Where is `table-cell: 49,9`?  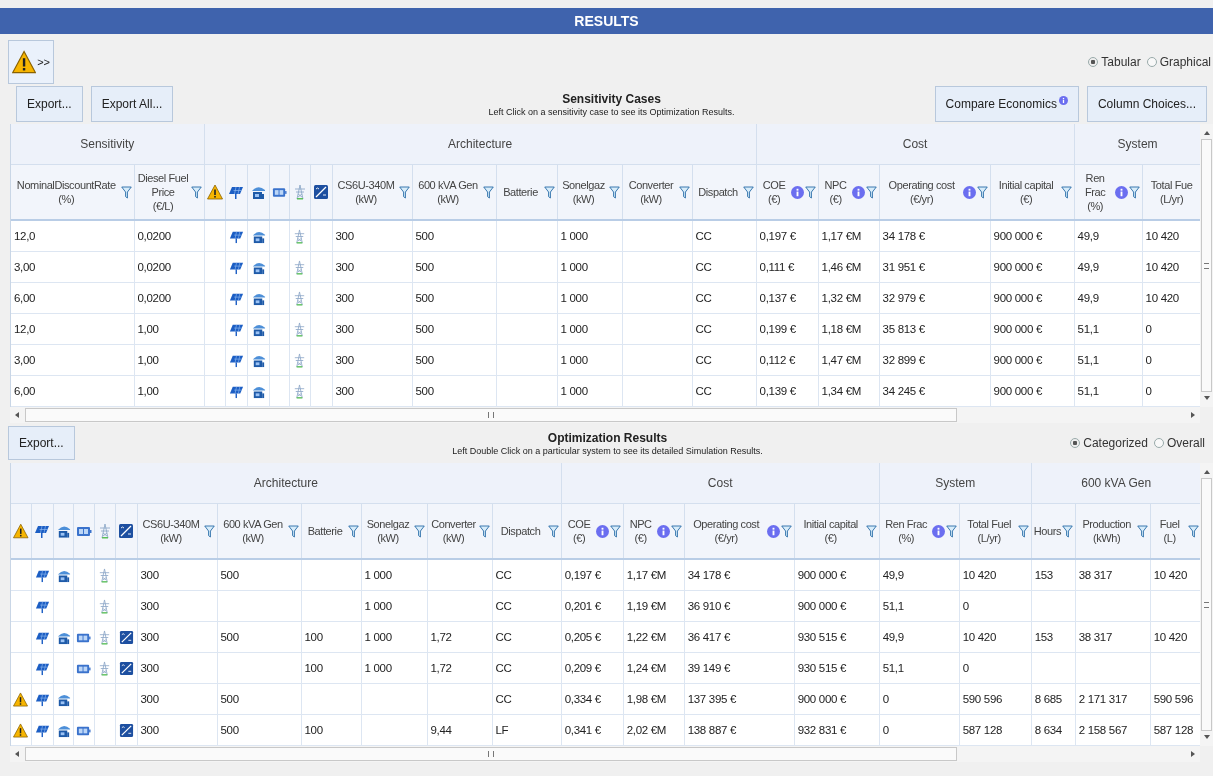 table-cell: 49,9 is located at coordinates (1108, 298).